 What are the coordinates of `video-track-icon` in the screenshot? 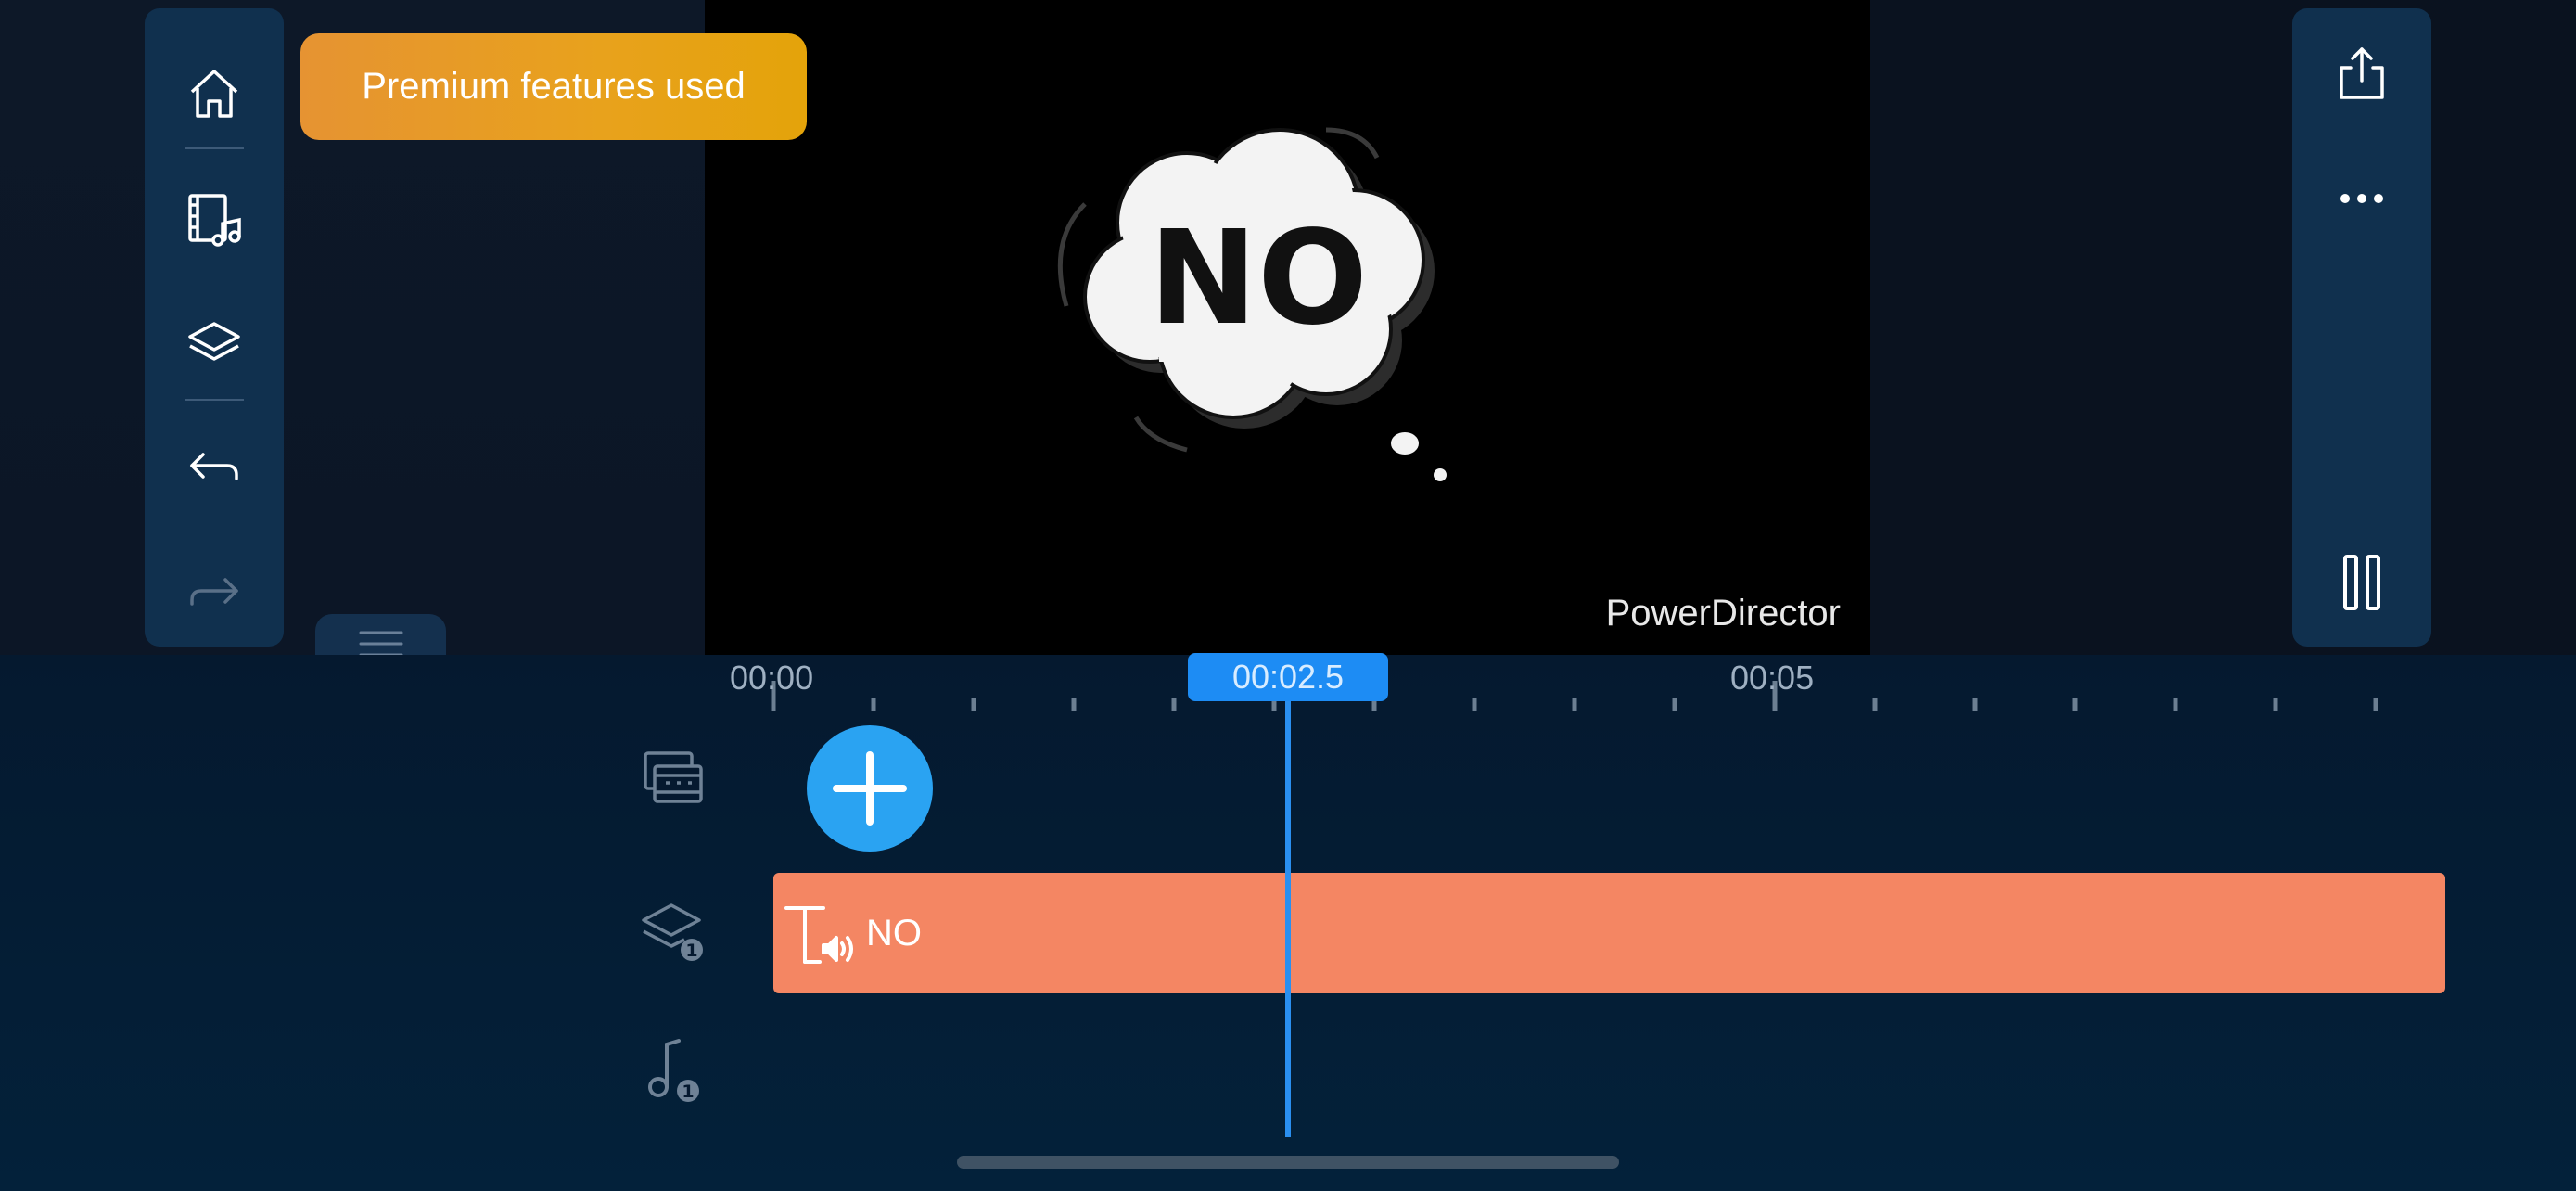 It's located at (673, 777).